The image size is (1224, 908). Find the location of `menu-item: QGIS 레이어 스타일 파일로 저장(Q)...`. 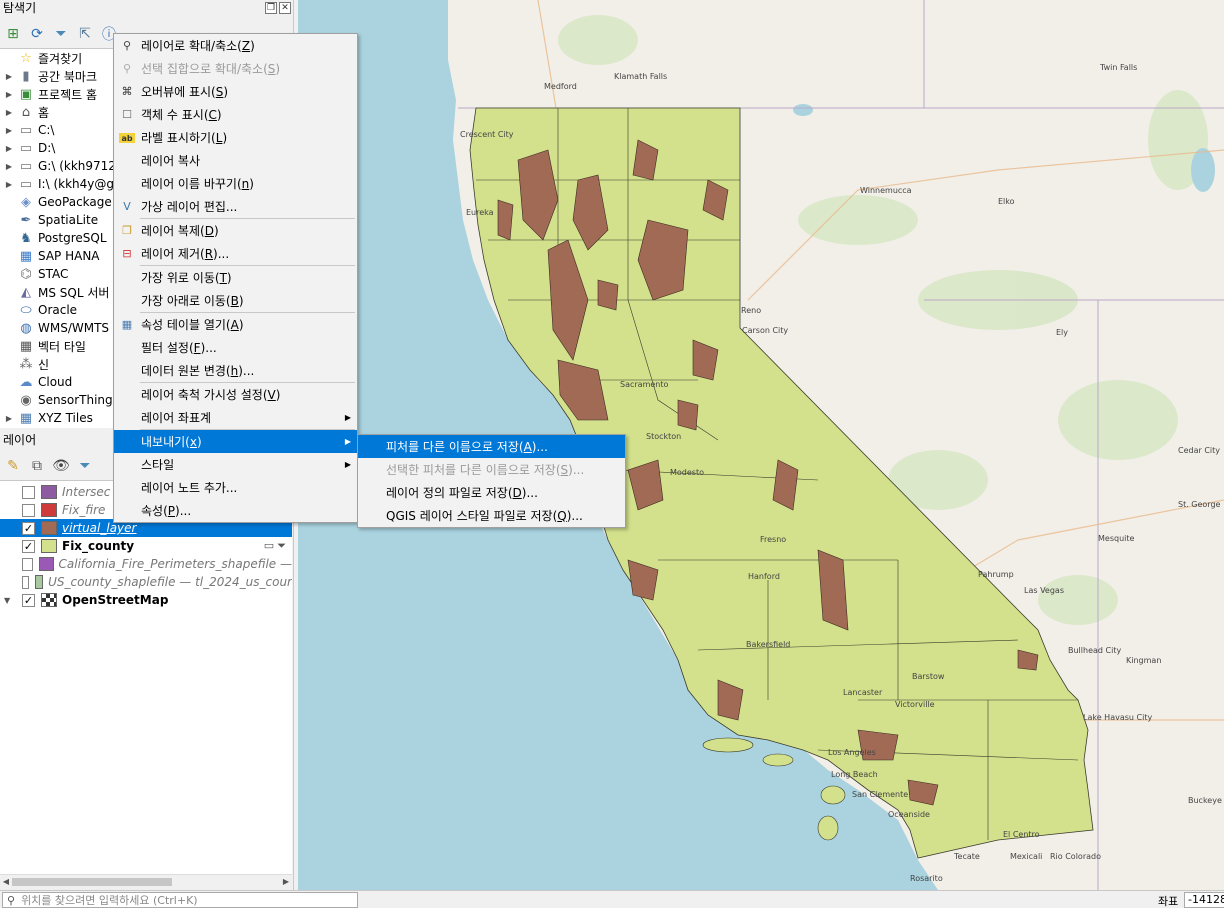

menu-item: QGIS 레이어 스타일 파일로 저장(Q)... is located at coordinates (491, 515).